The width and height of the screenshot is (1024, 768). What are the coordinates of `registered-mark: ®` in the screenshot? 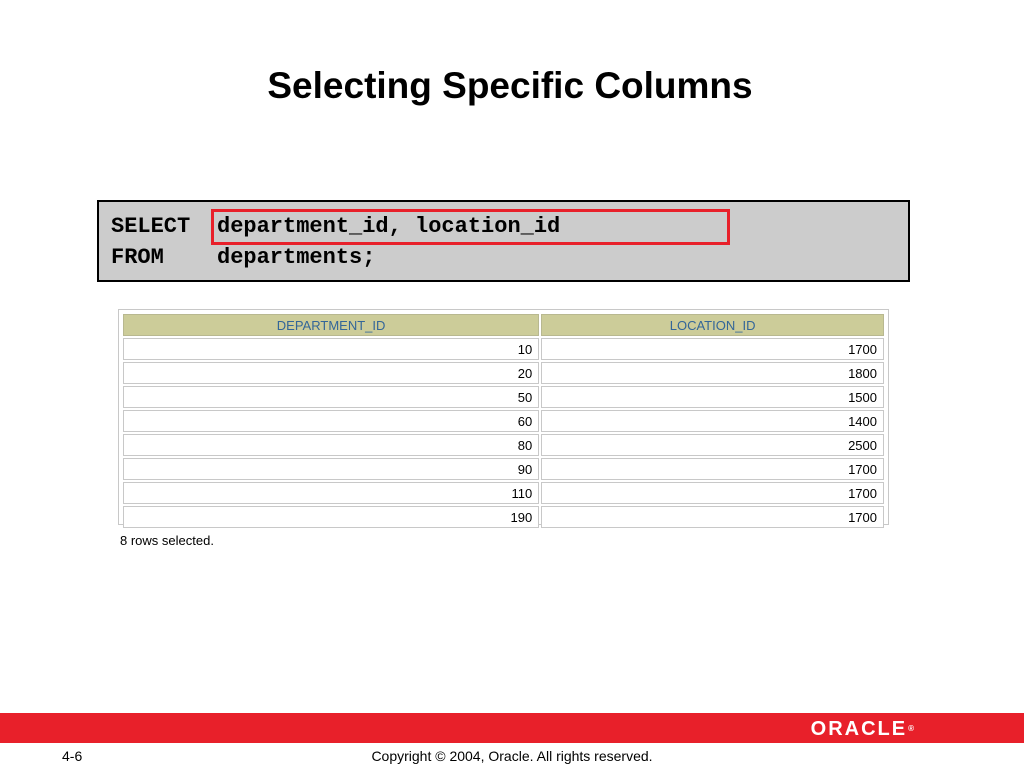 It's located at (911, 728).